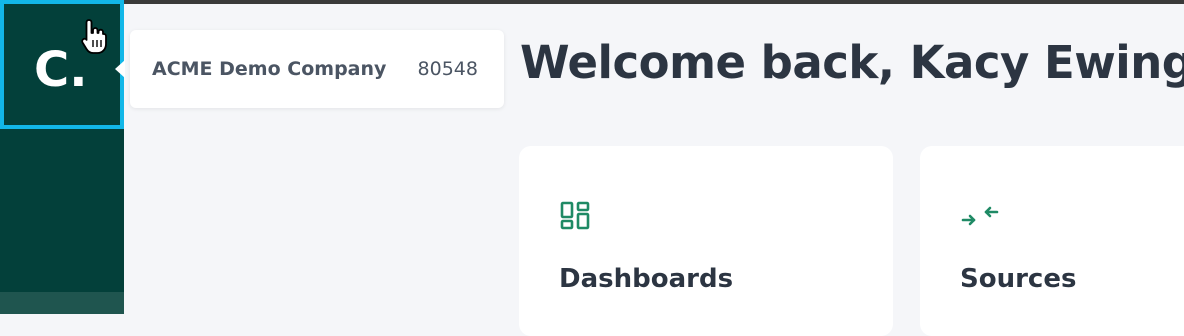  What do you see at coordinates (1018, 279) in the screenshot?
I see `card-title: Sources` at bounding box center [1018, 279].